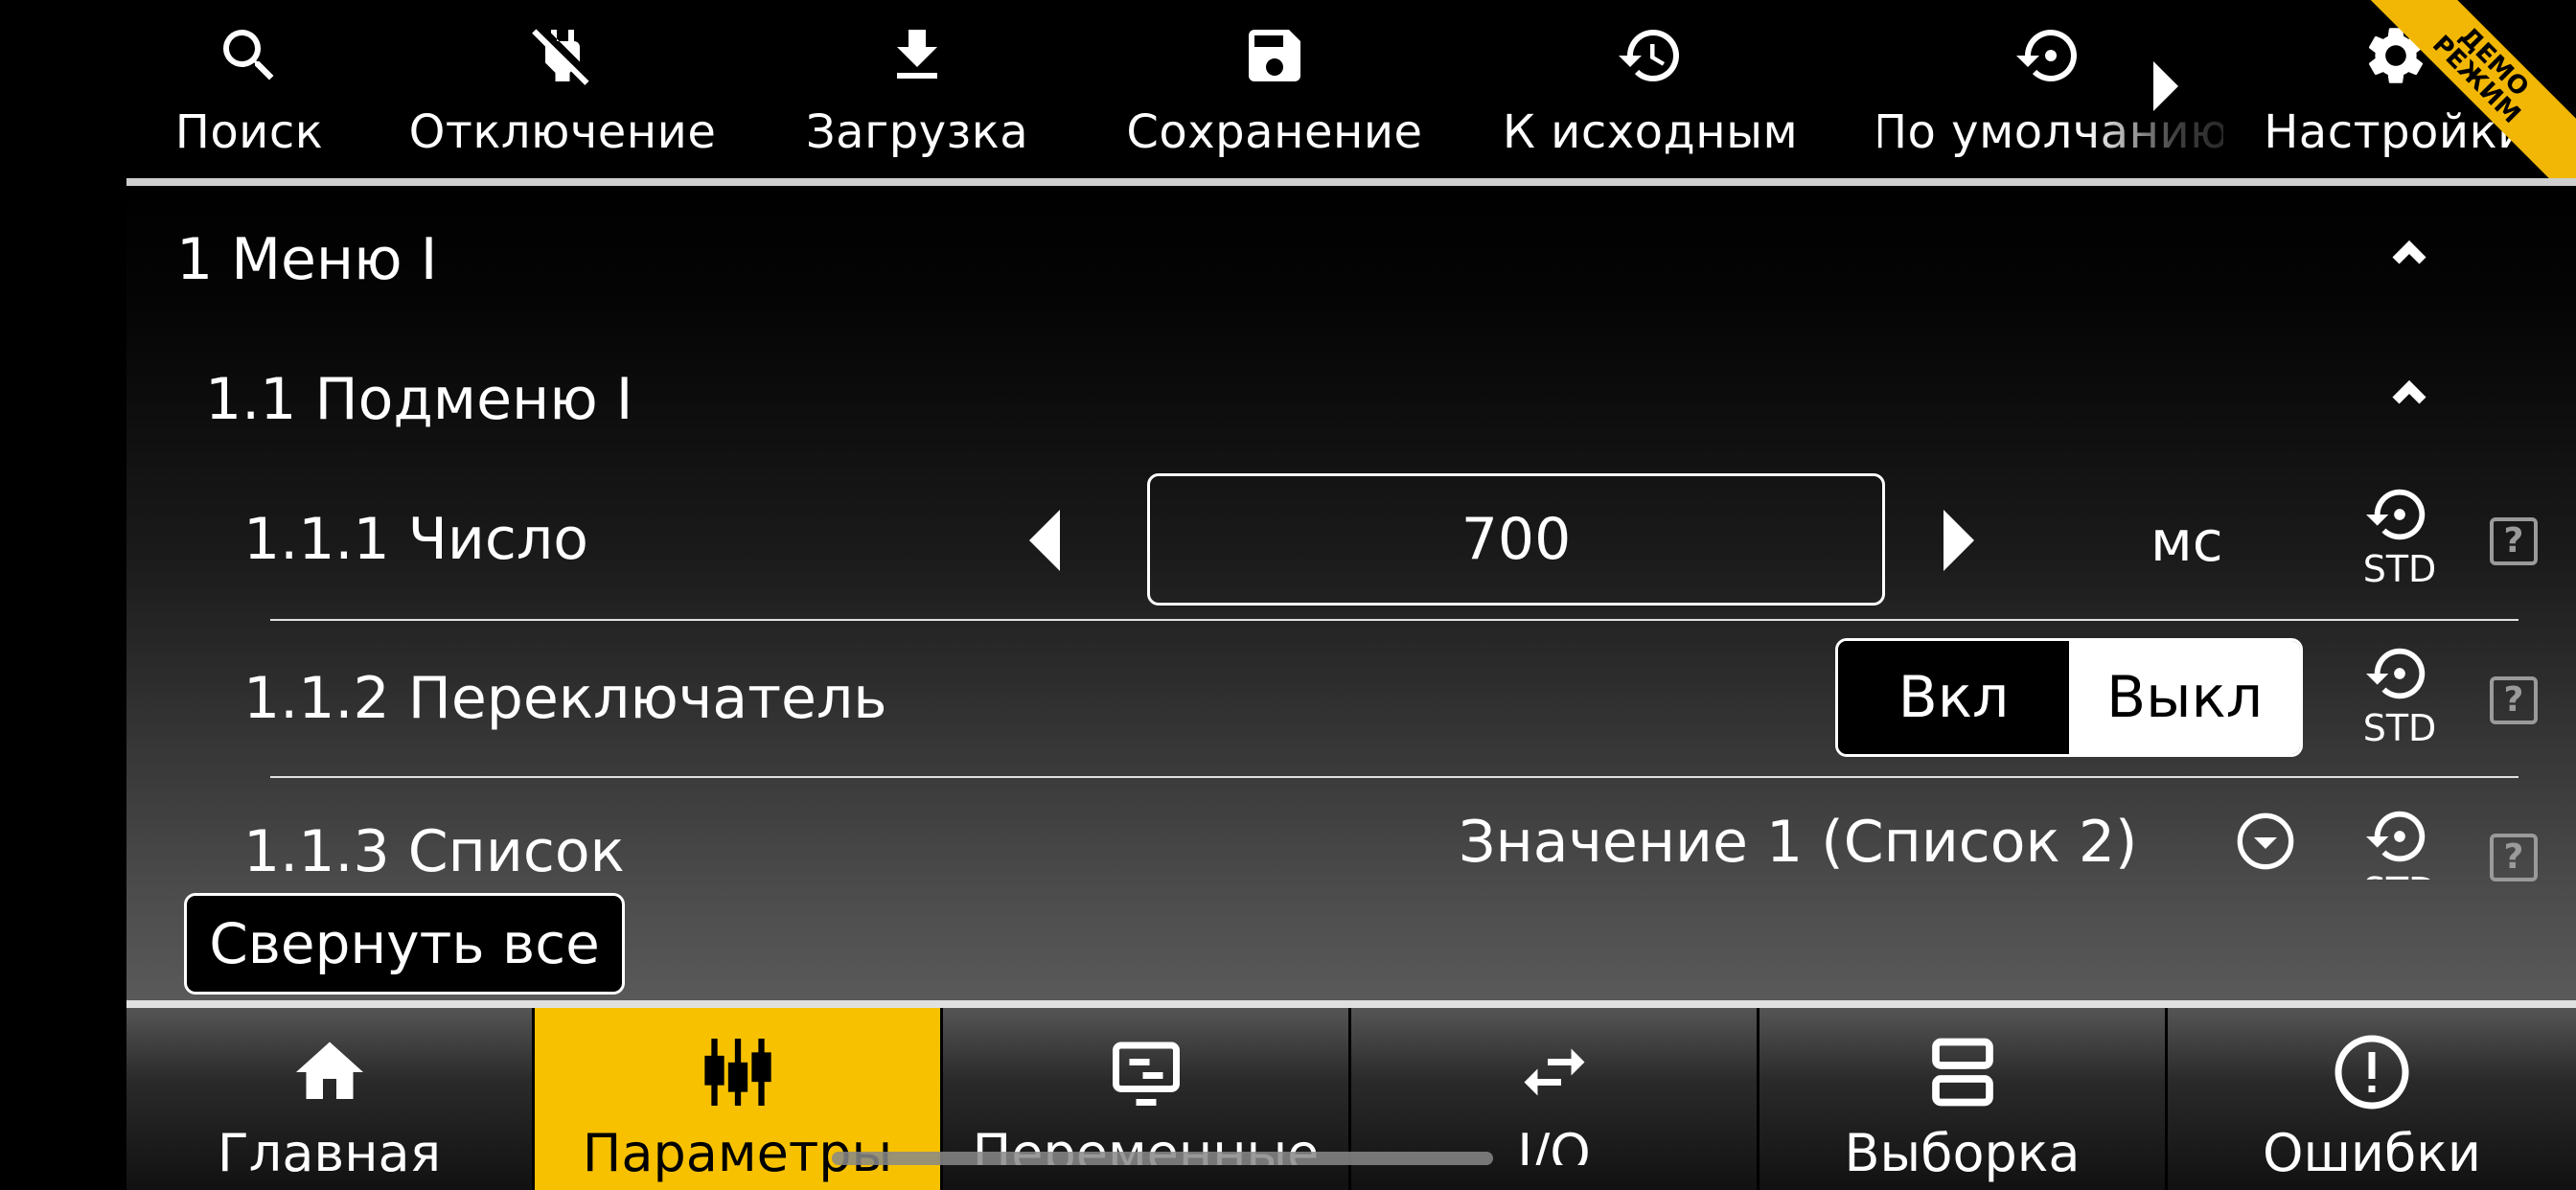 This screenshot has width=2576, height=1190. Describe the element at coordinates (1650, 56) in the screenshot. I see `history-icon` at that location.